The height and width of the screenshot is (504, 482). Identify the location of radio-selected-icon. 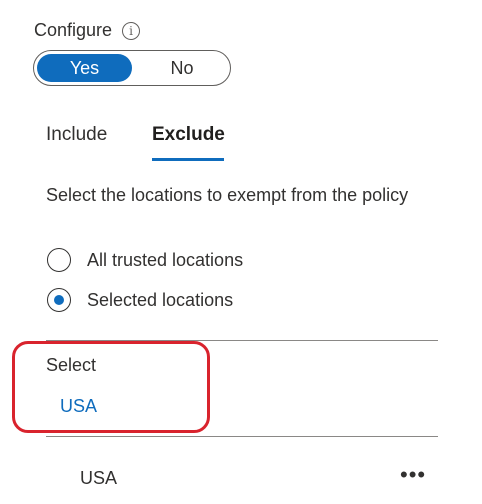
(59, 300).